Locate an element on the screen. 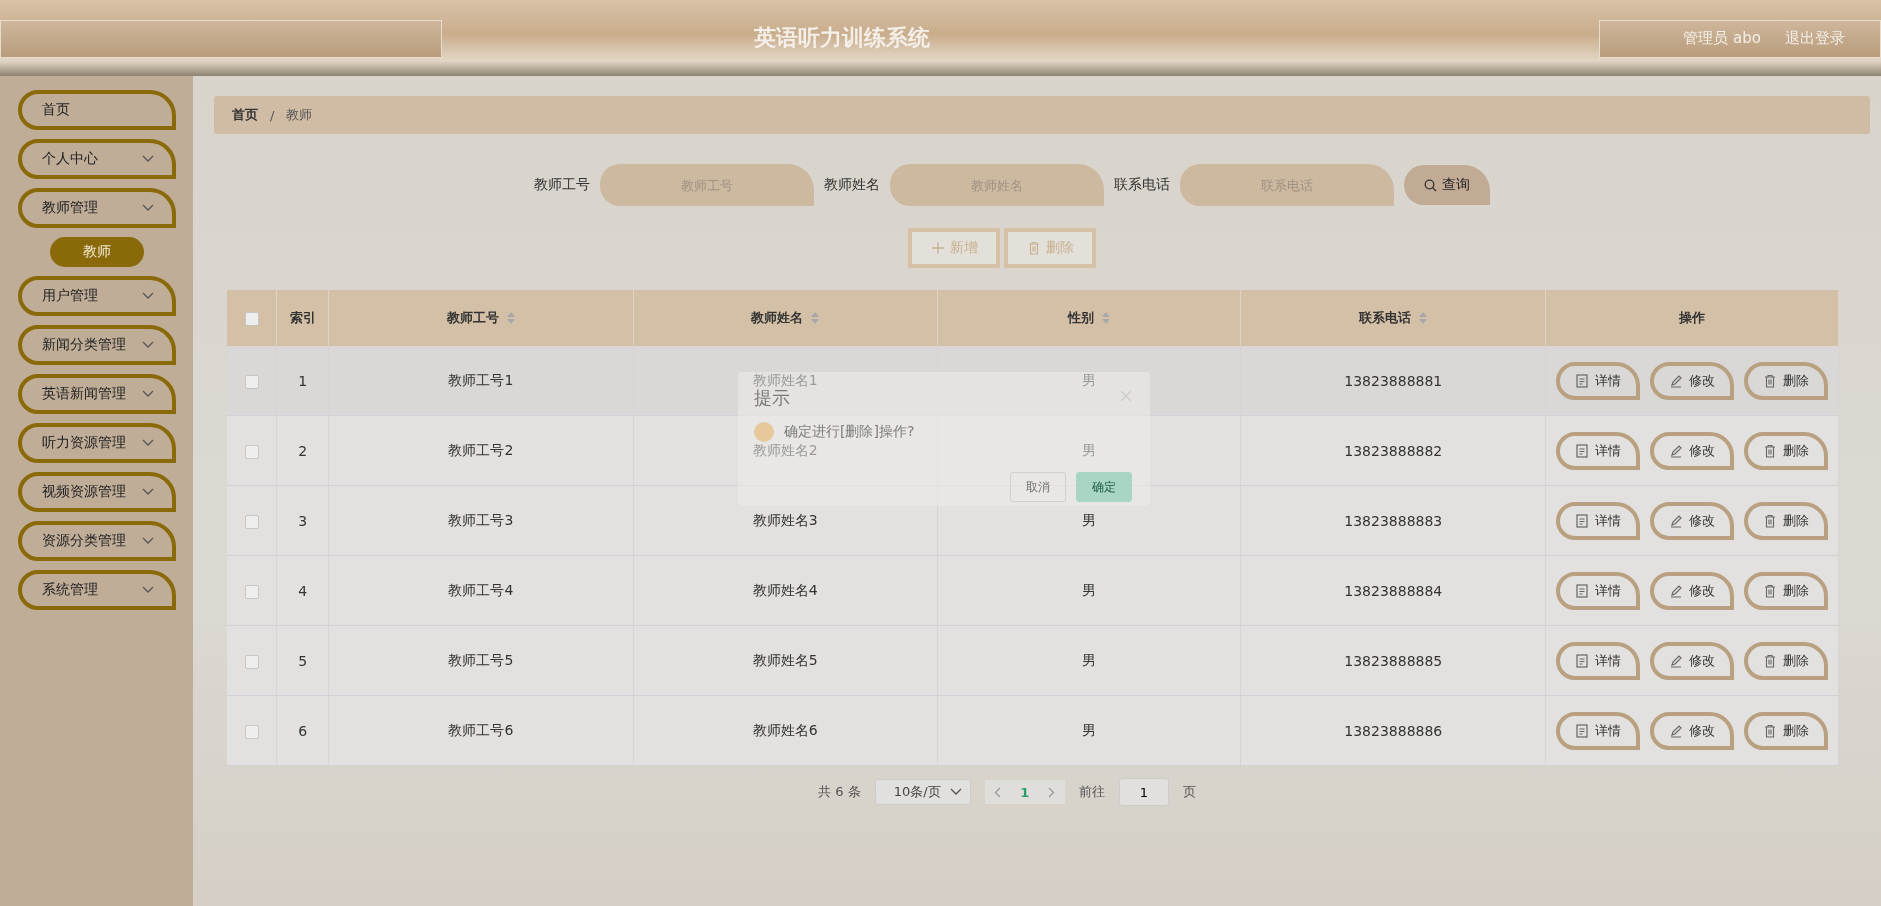 This screenshot has height=906, width=1881. table-cell: 教师工号3 is located at coordinates (481, 519).